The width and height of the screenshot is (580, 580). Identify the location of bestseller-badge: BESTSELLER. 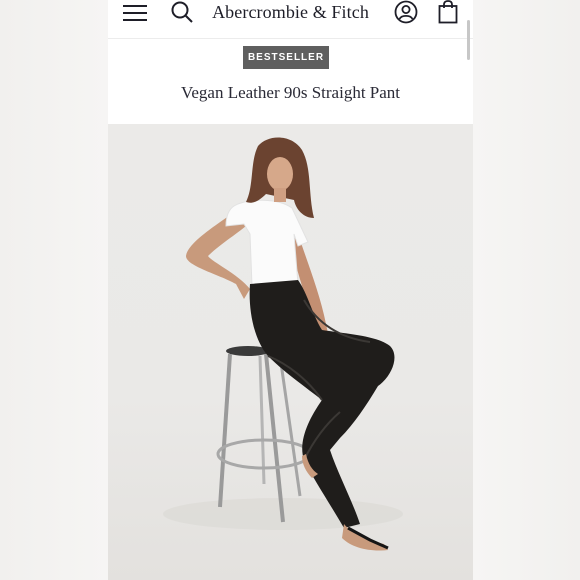
(286, 57).